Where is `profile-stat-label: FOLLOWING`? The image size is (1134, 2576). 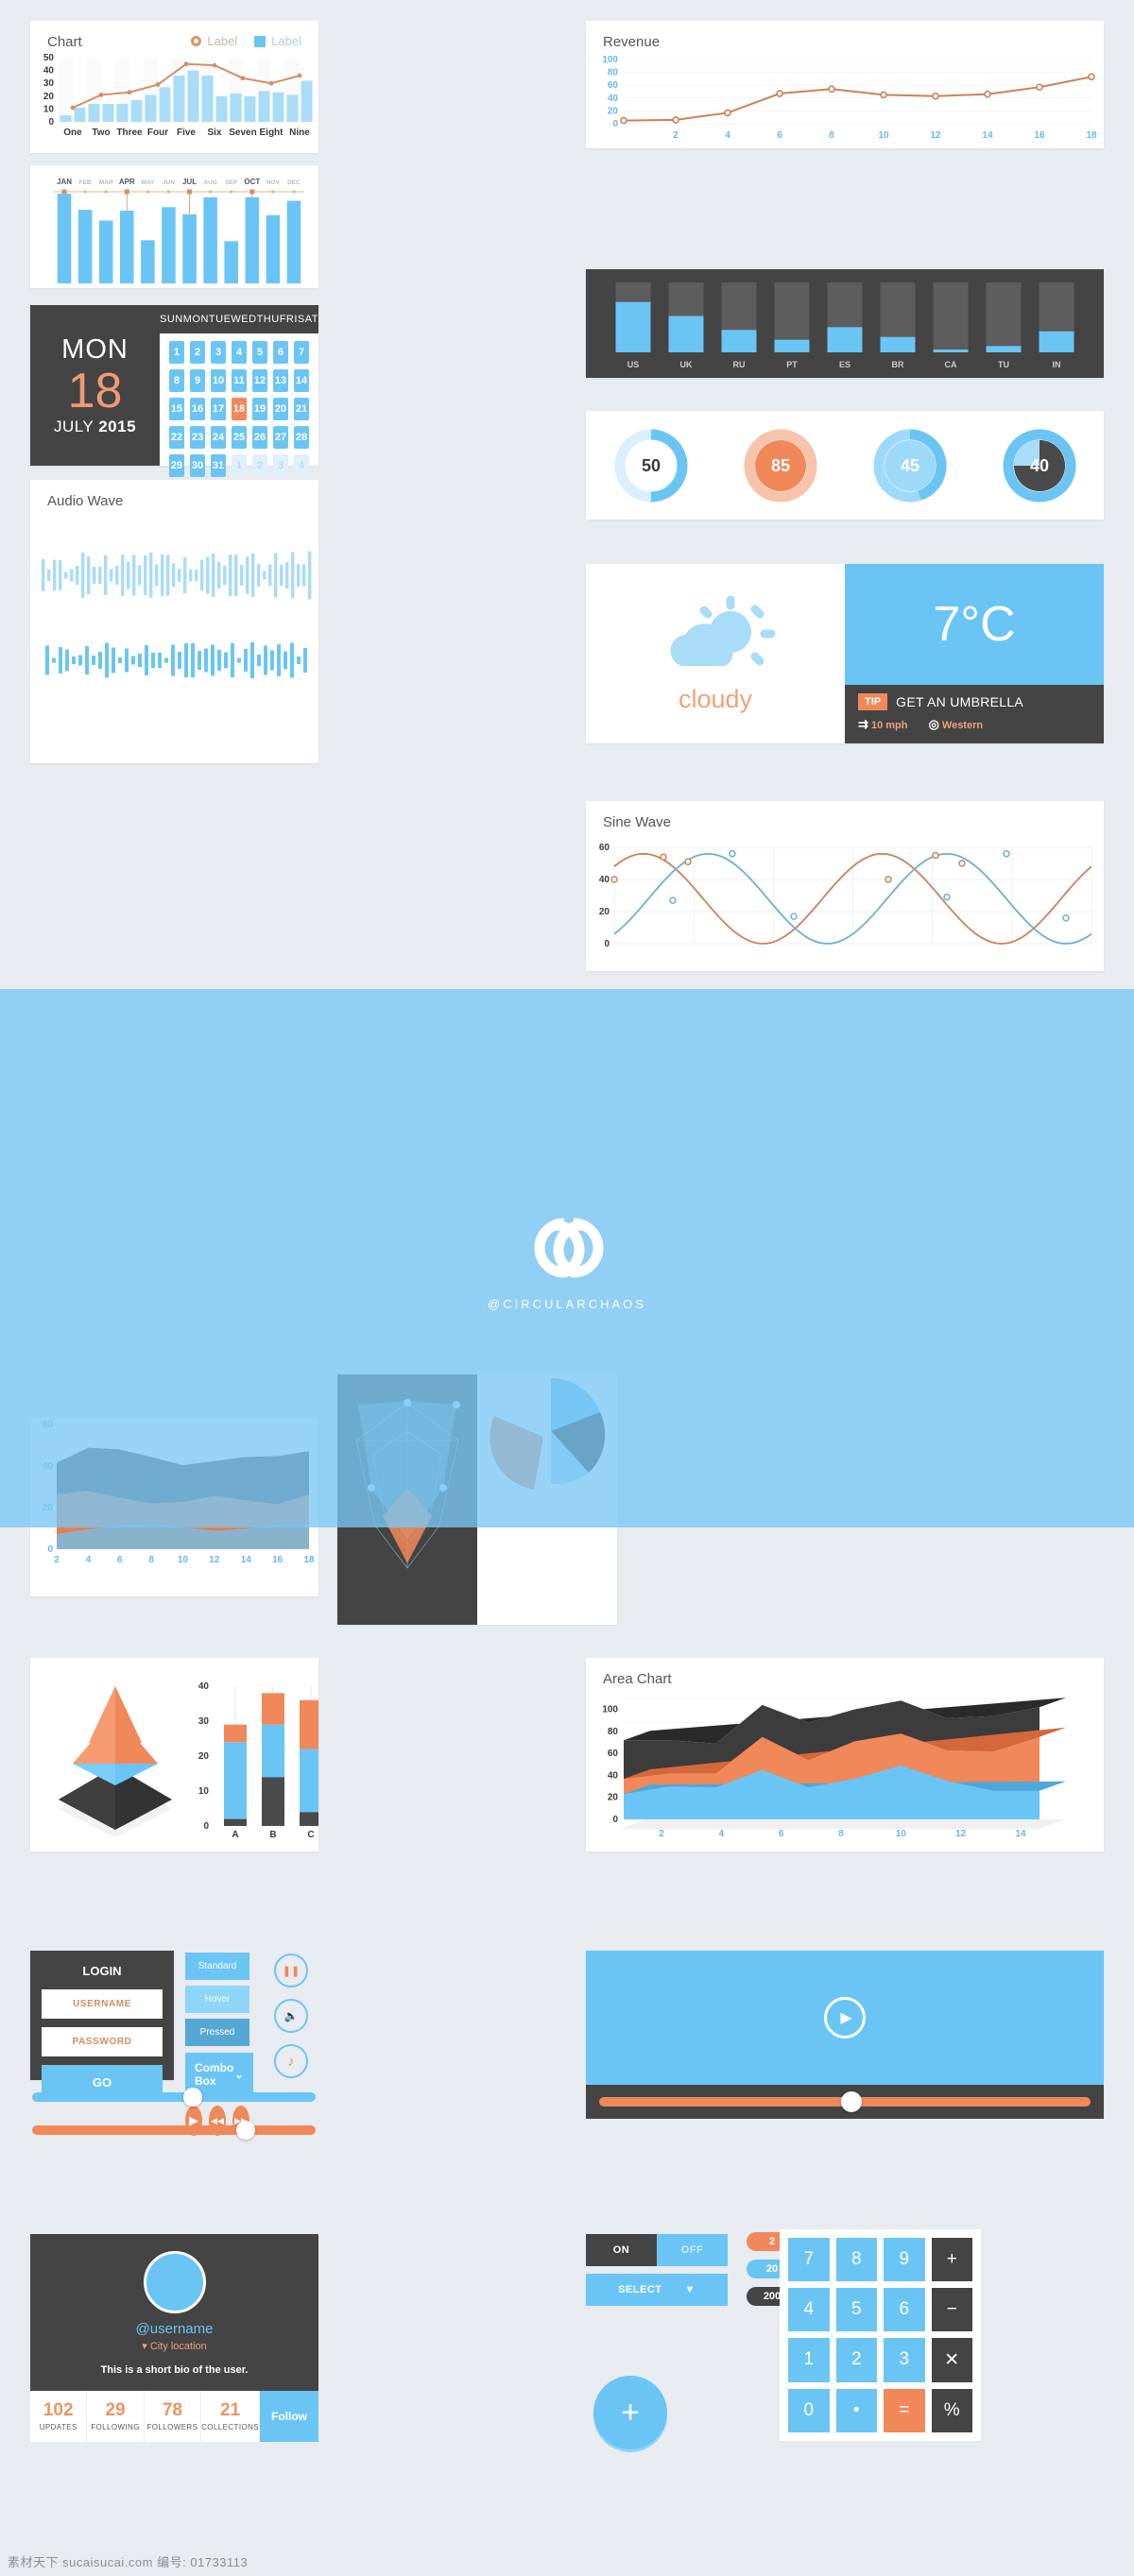
profile-stat-label: FOLLOWING is located at coordinates (115, 2427).